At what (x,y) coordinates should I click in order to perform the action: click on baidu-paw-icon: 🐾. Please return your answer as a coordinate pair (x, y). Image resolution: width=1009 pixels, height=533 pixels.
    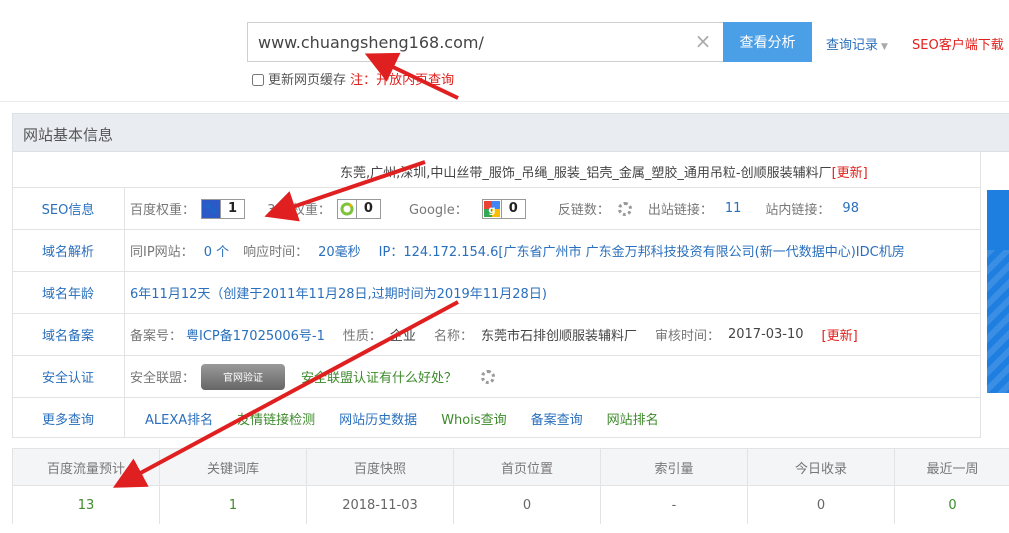
    Looking at the image, I should click on (211, 208).